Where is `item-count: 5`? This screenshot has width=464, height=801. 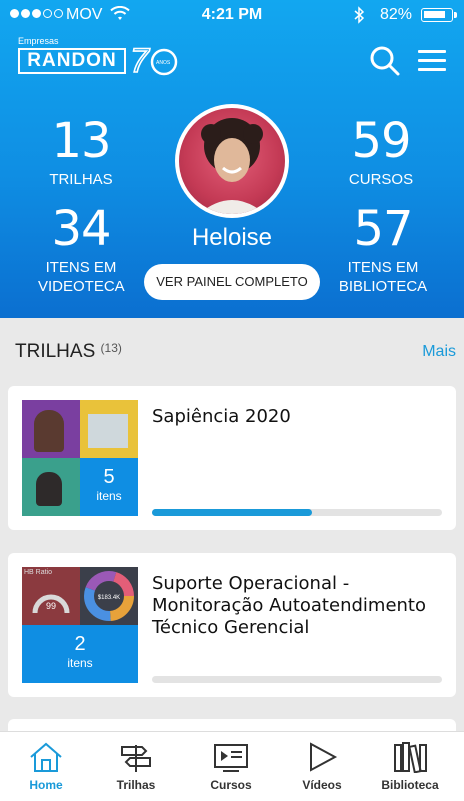
item-count: 5 is located at coordinates (109, 477).